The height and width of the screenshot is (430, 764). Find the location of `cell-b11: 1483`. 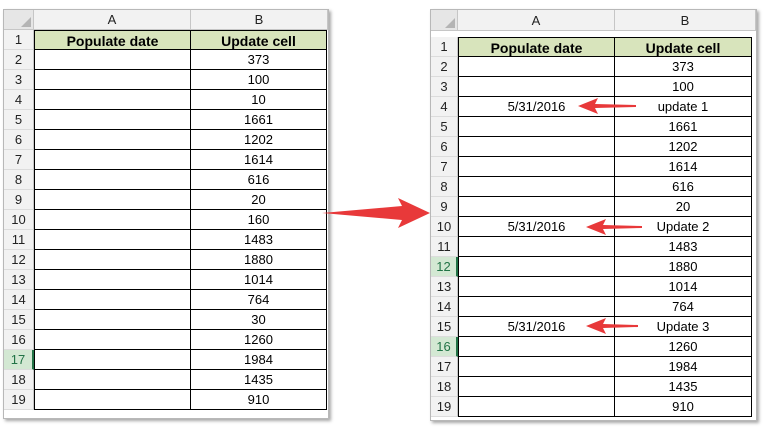

cell-b11: 1483 is located at coordinates (683, 247).